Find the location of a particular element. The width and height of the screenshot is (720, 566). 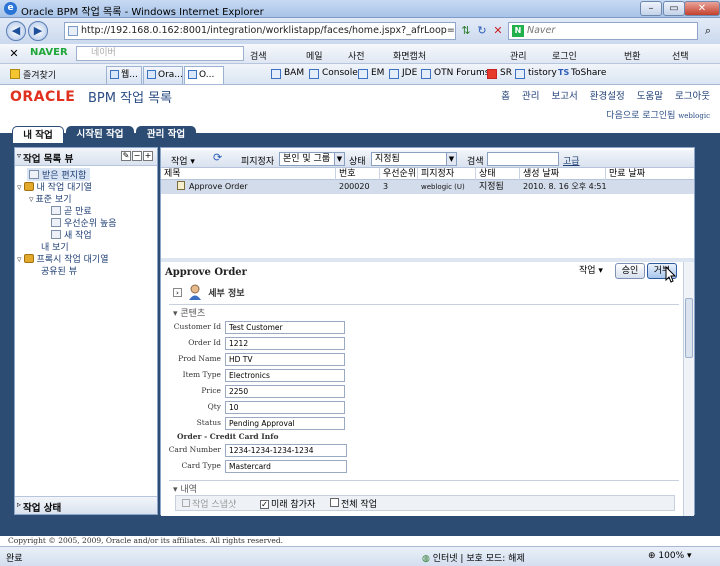

edit-view-button: ✎ is located at coordinates (126, 156).